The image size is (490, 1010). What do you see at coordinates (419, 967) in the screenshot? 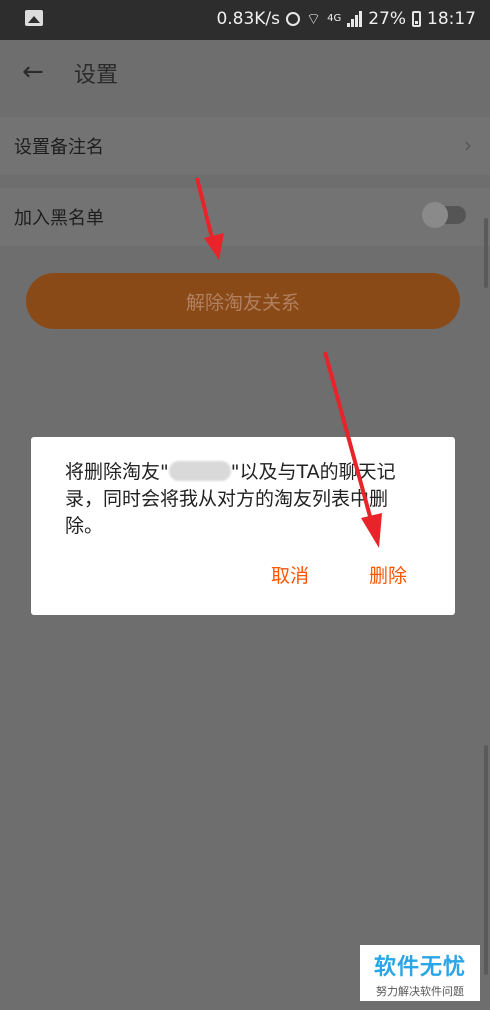
I see `watermark-title: 软件无忧` at bounding box center [419, 967].